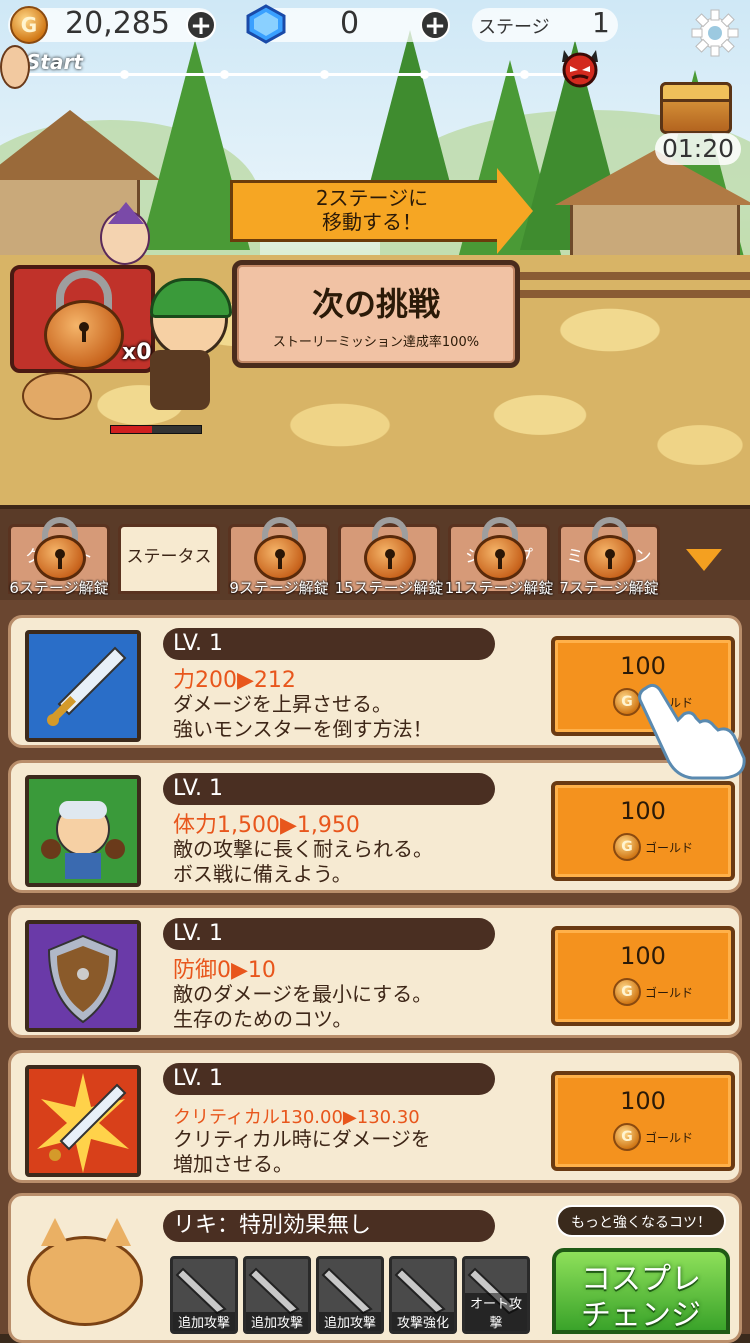  Describe the element at coordinates (696, 108) in the screenshot. I see `treasure-chest-icon` at that location.